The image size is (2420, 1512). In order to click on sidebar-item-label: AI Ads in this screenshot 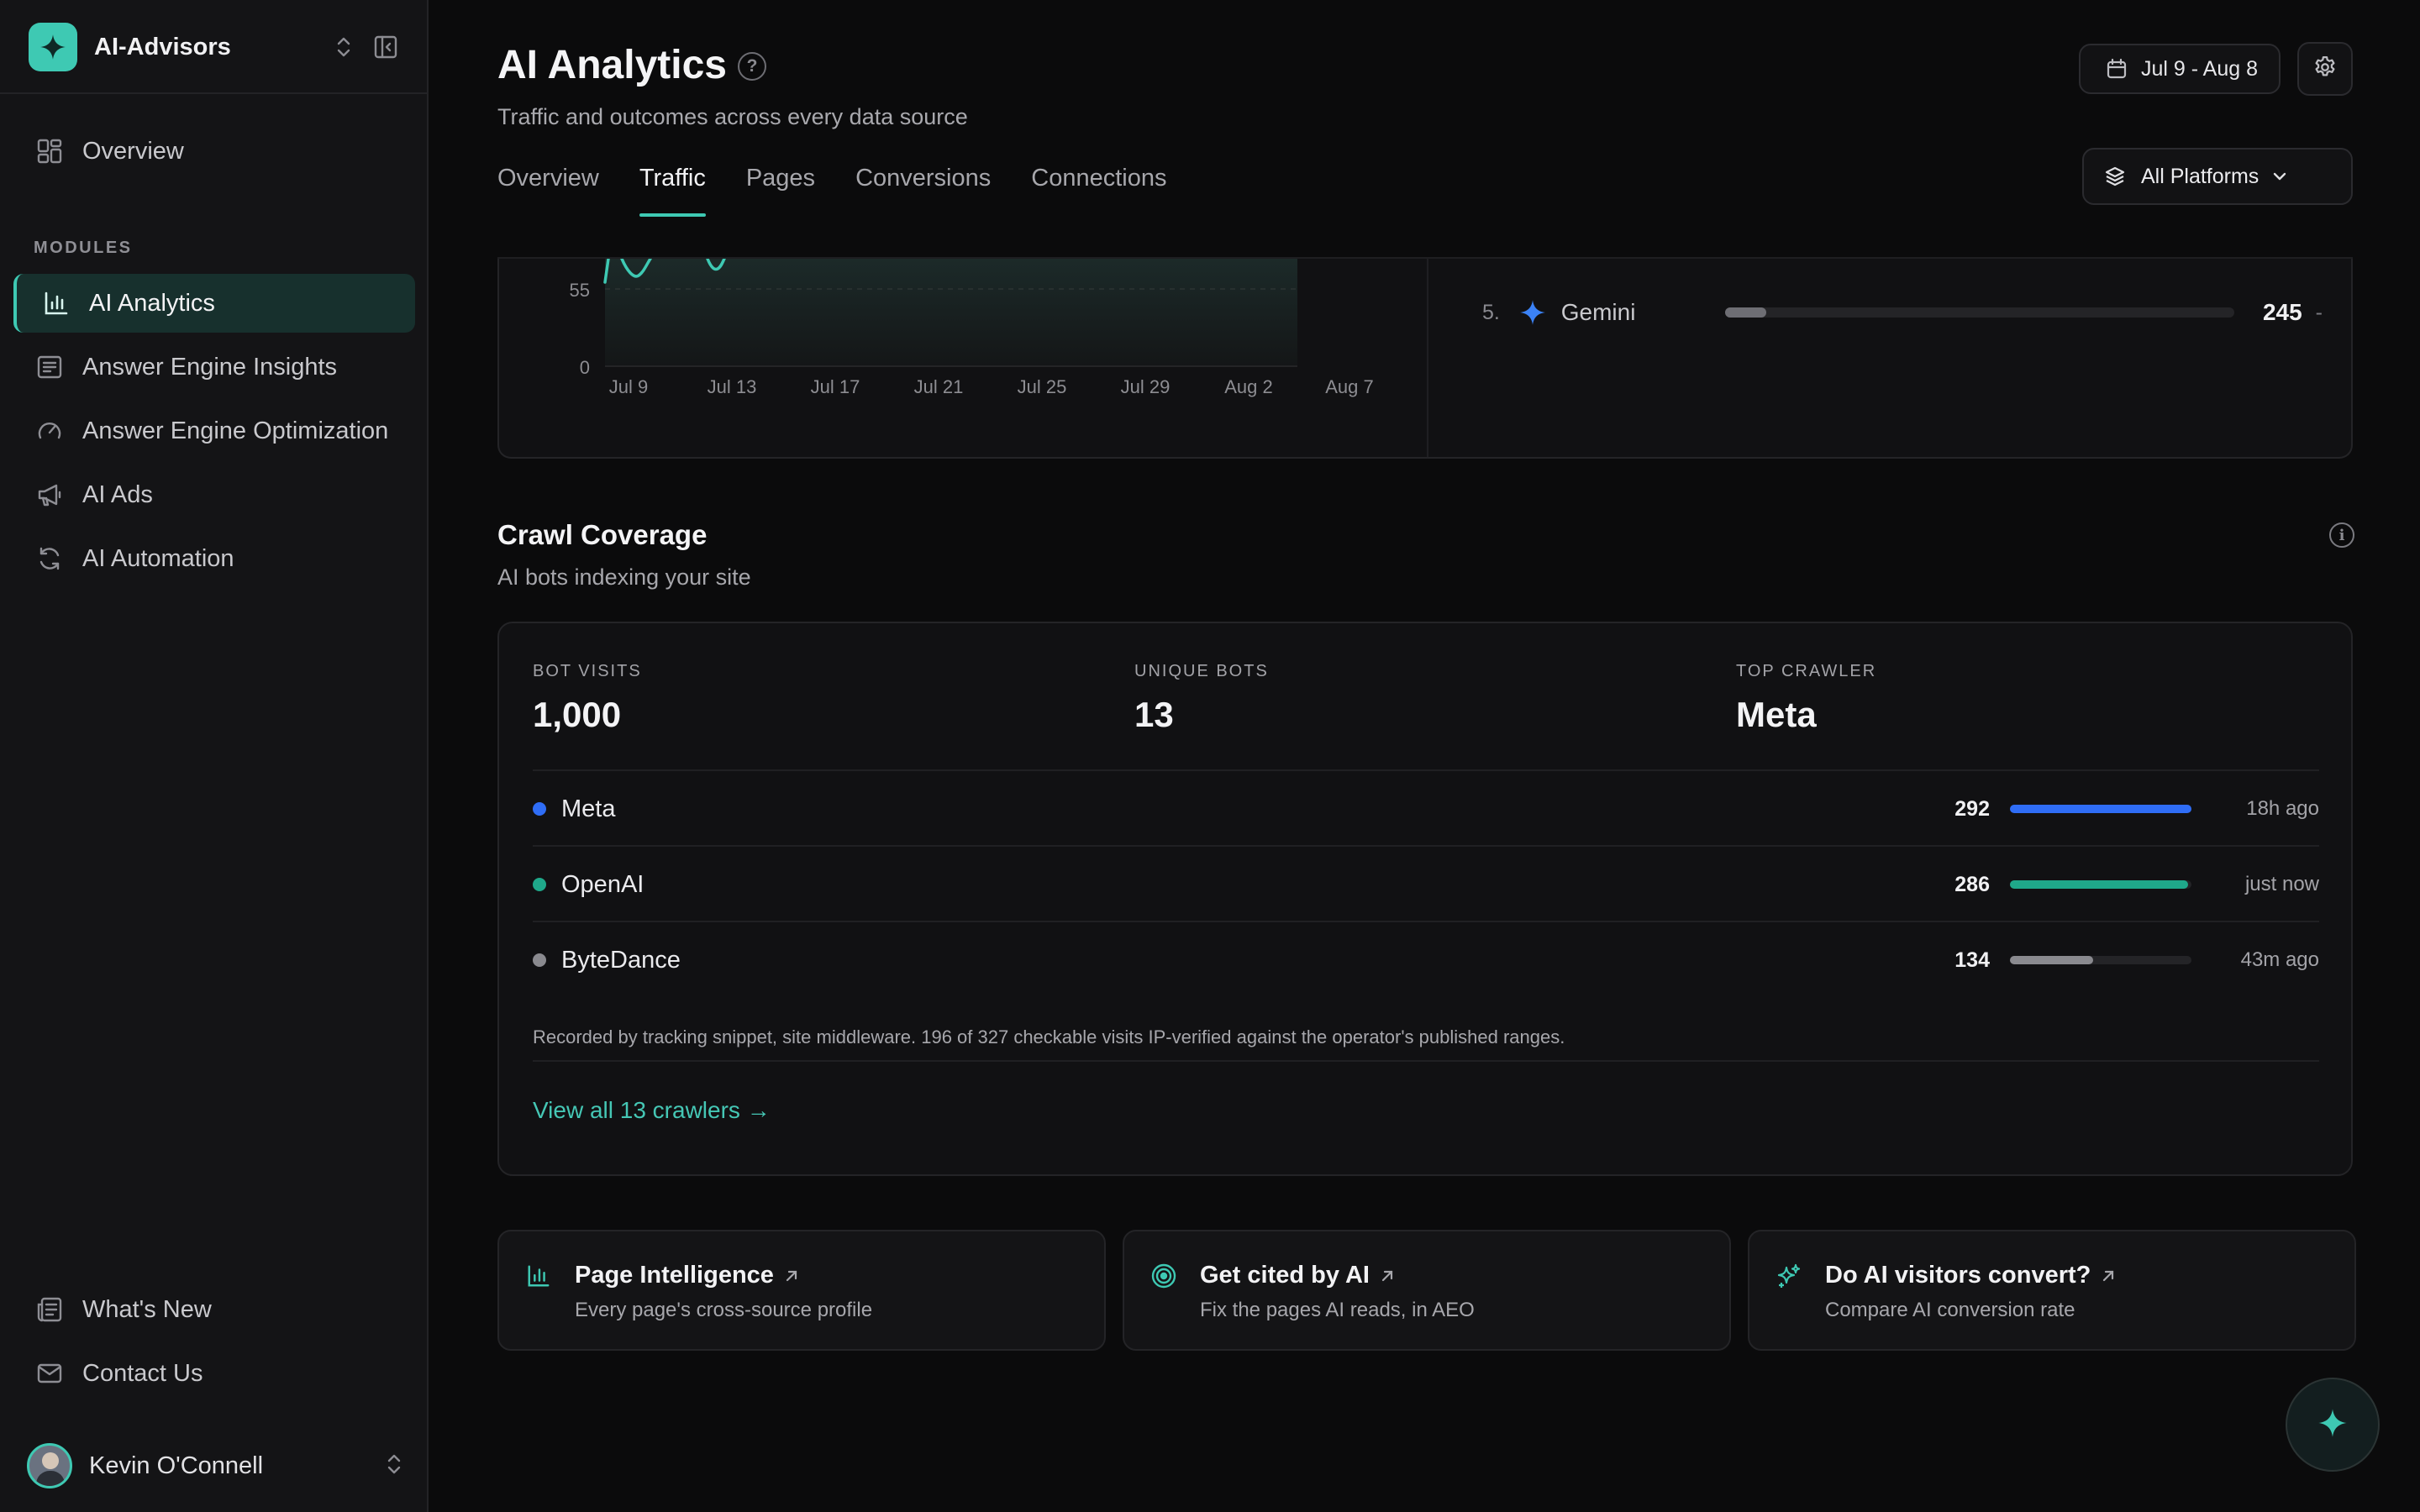, I will do `click(117, 494)`.